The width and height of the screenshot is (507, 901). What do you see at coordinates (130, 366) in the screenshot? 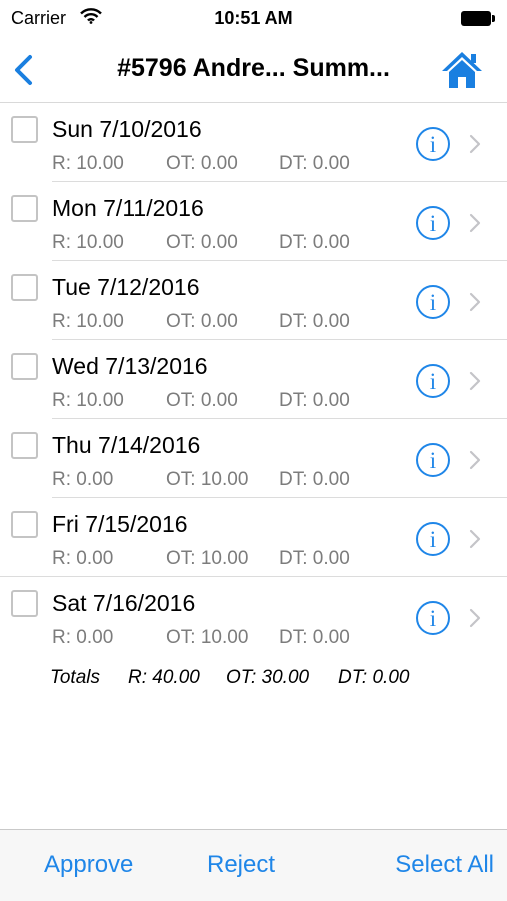
I see `day-date: Wed 7/13/2016` at bounding box center [130, 366].